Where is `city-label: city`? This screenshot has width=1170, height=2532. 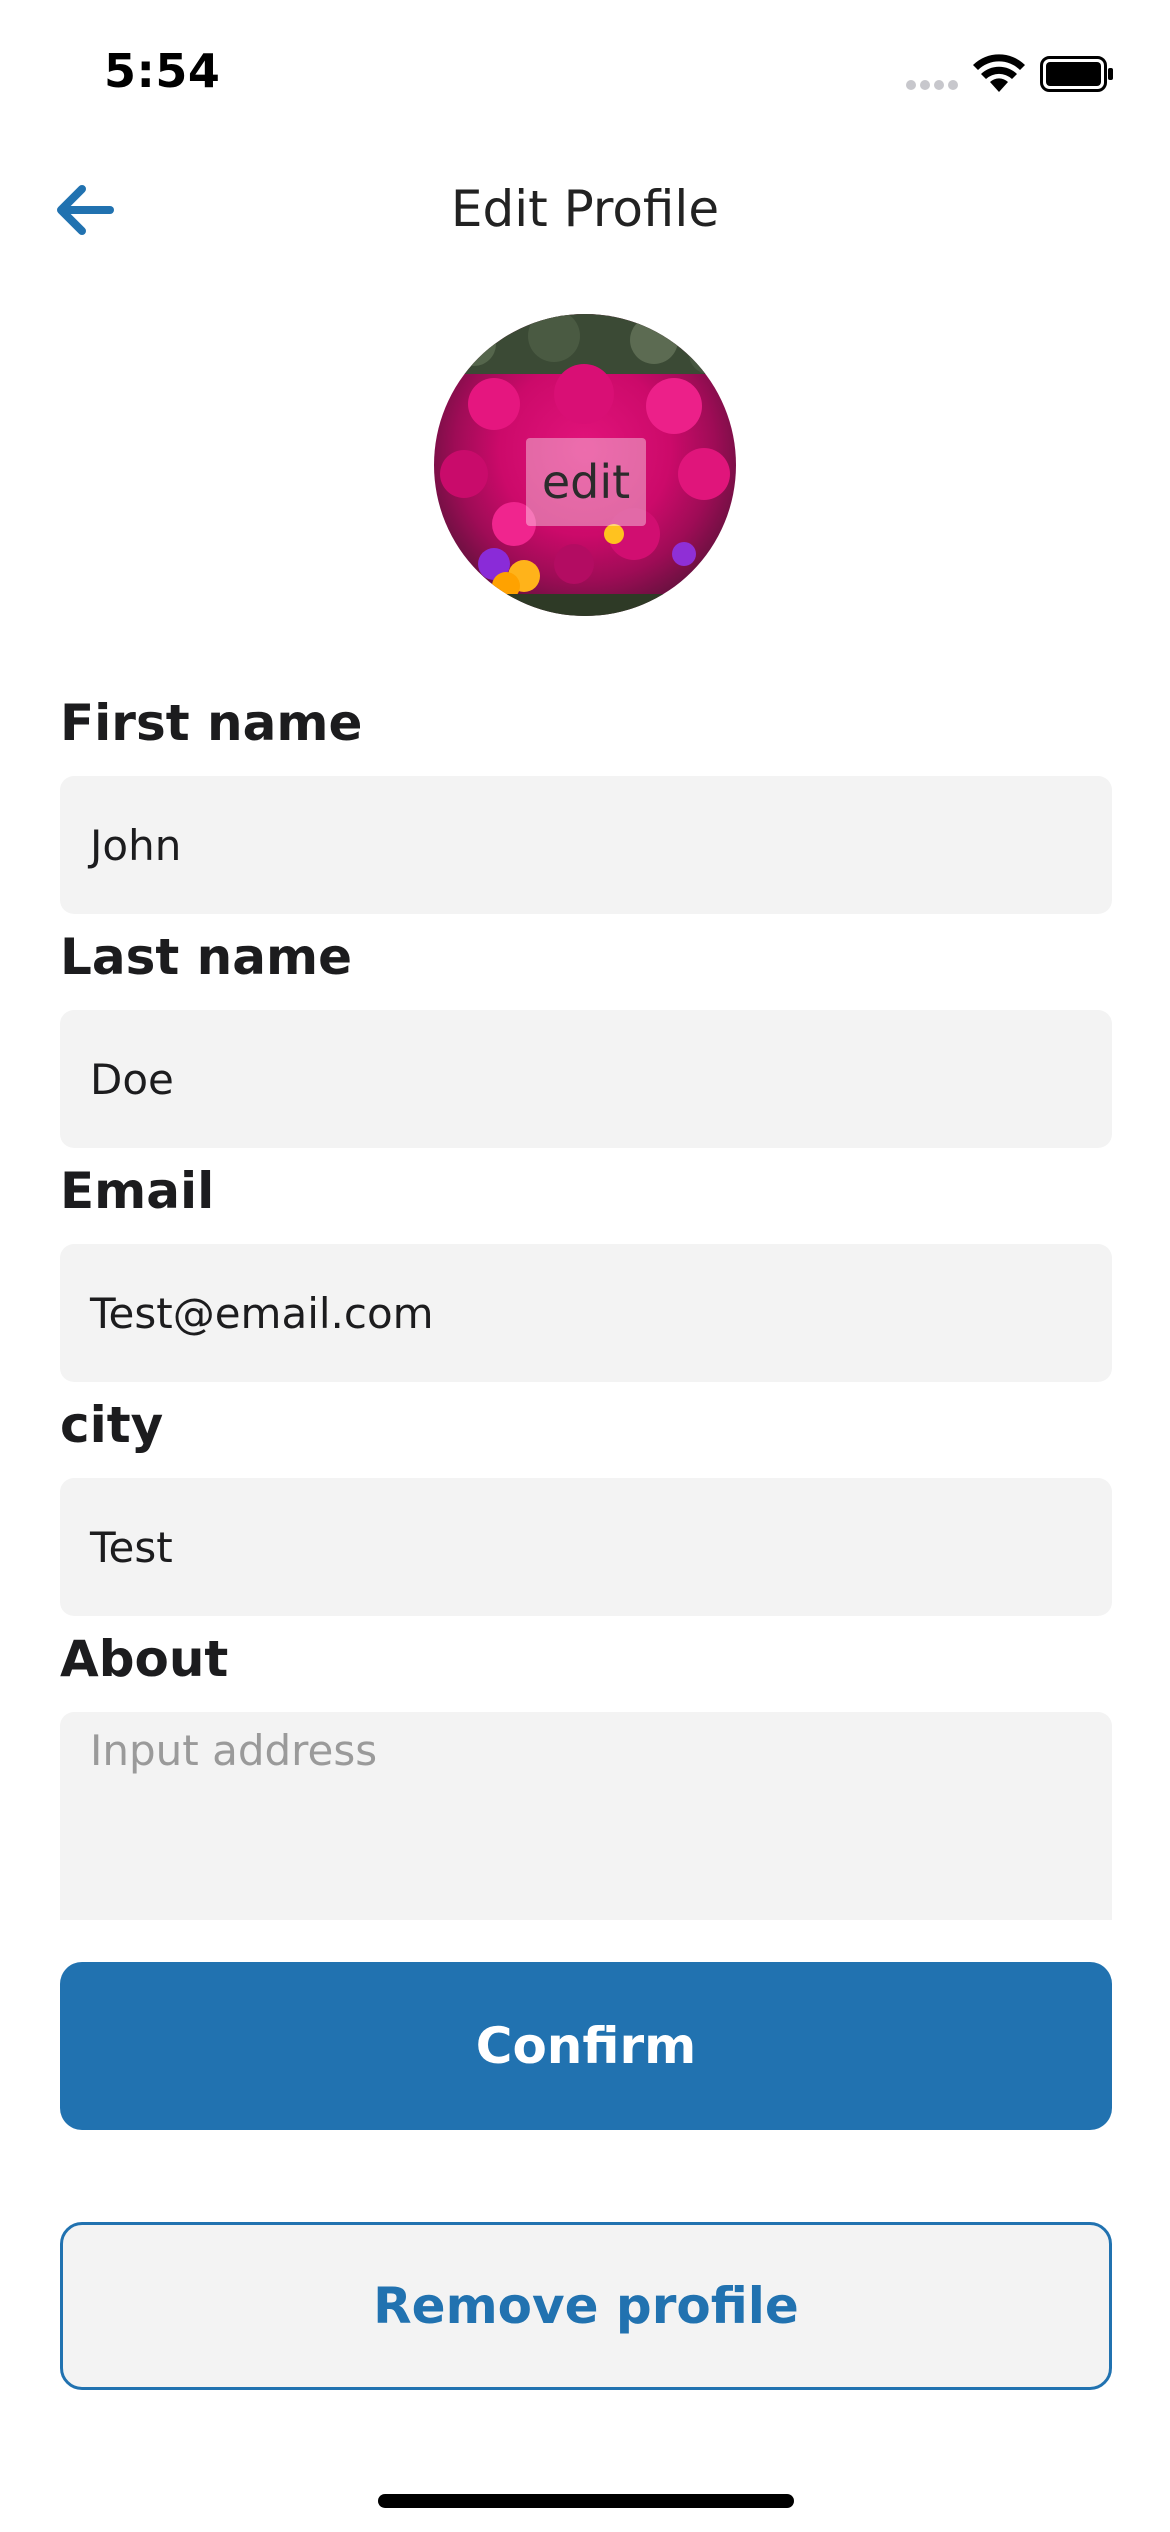 city-label: city is located at coordinates (112, 1425).